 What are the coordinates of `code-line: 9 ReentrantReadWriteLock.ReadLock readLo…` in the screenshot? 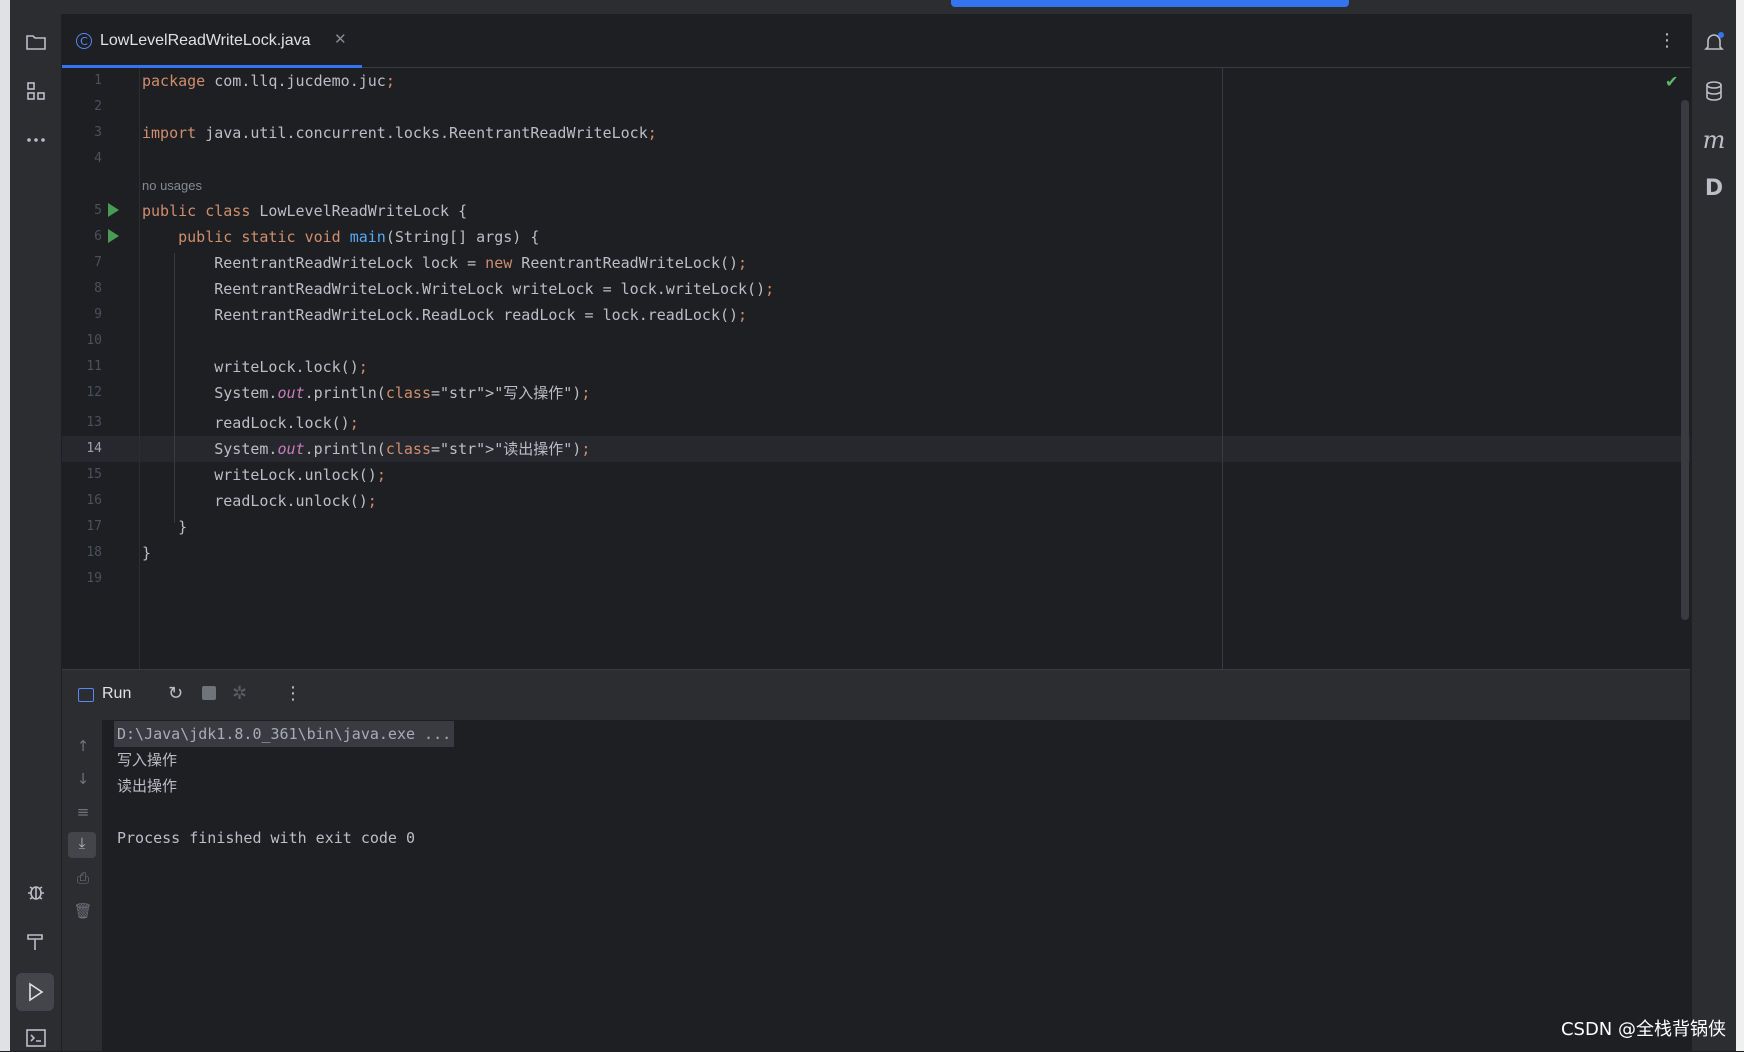 It's located at (862, 315).